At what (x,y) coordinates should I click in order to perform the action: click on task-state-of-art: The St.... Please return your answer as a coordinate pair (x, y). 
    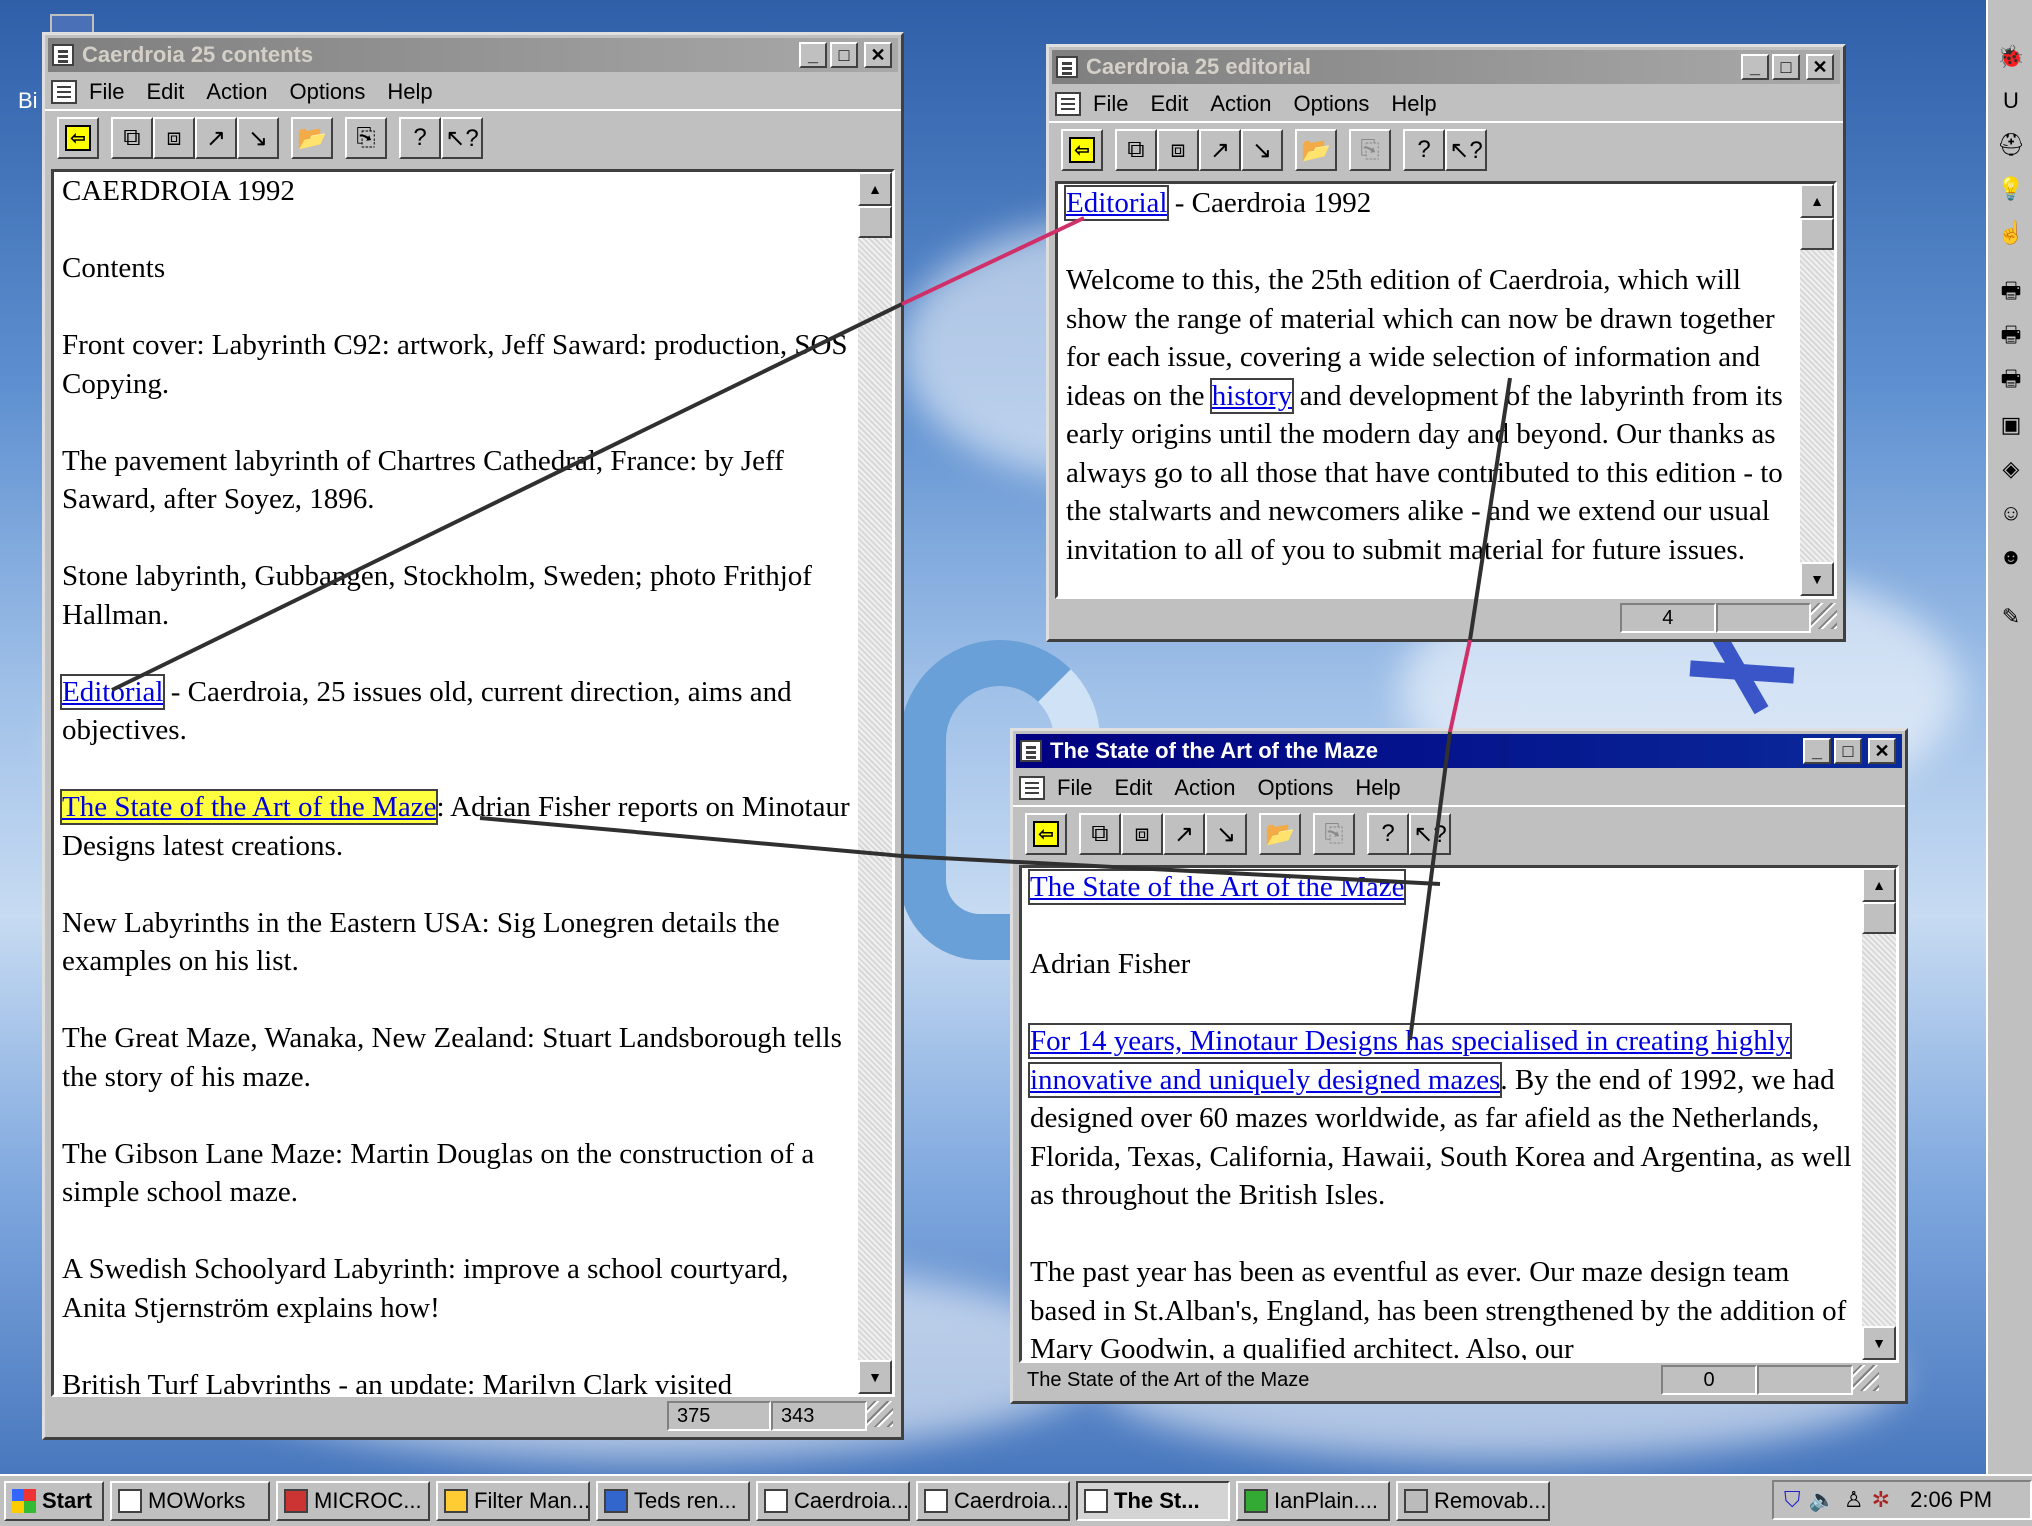
    Looking at the image, I should click on (1153, 1501).